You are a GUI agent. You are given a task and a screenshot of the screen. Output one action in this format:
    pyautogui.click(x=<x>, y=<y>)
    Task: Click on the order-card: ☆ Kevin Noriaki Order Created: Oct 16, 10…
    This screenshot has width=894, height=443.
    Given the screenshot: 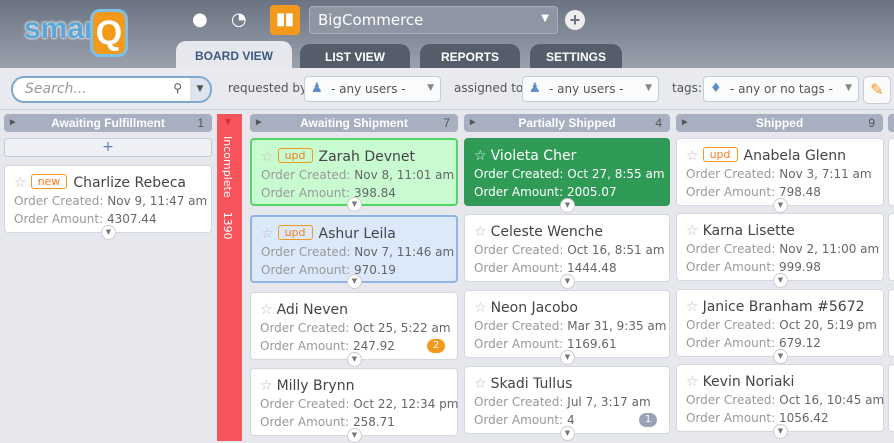 What is the action you would take?
    pyautogui.click(x=780, y=401)
    